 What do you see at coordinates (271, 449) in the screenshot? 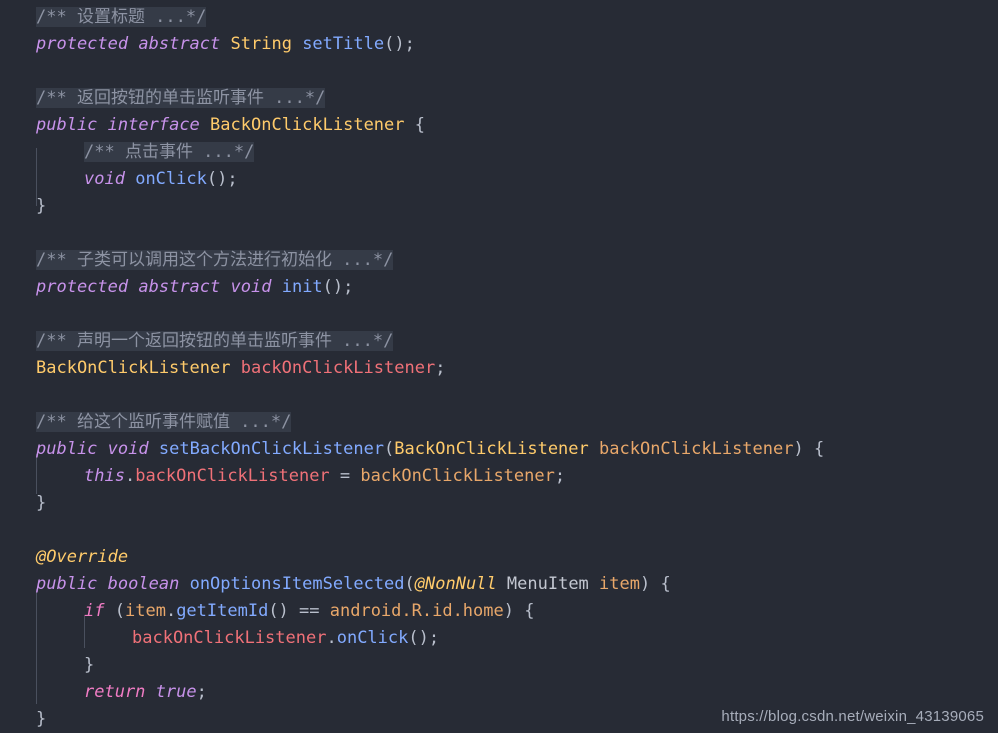
I see `method-setbackonclicklistener: setBackOnClickListener` at bounding box center [271, 449].